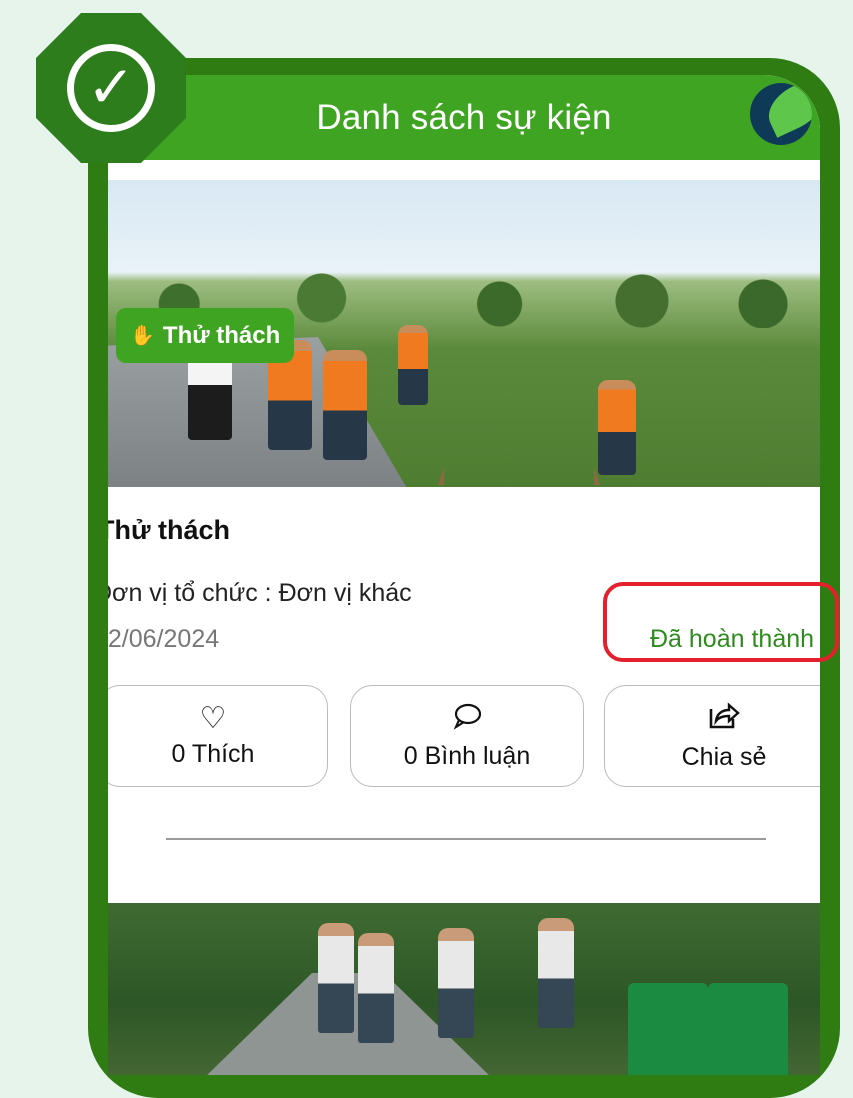 Image resolution: width=853 pixels, height=1098 pixels. Describe the element at coordinates (221, 335) in the screenshot. I see `event-category-label: Thử thách` at that location.